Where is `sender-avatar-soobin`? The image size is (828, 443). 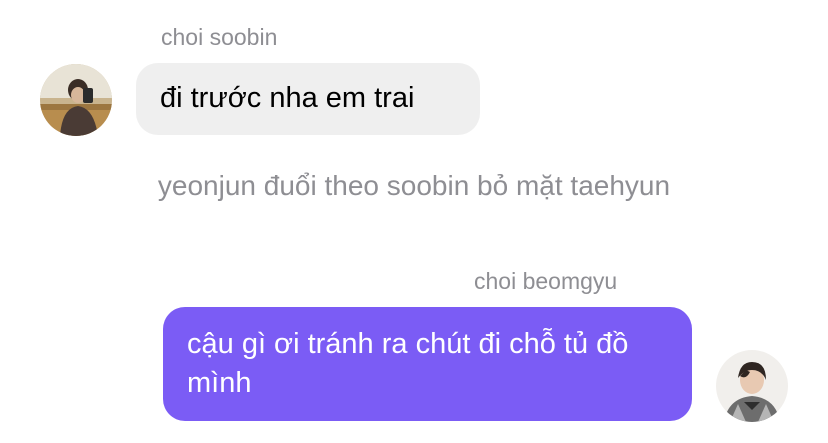
sender-avatar-soobin is located at coordinates (76, 100).